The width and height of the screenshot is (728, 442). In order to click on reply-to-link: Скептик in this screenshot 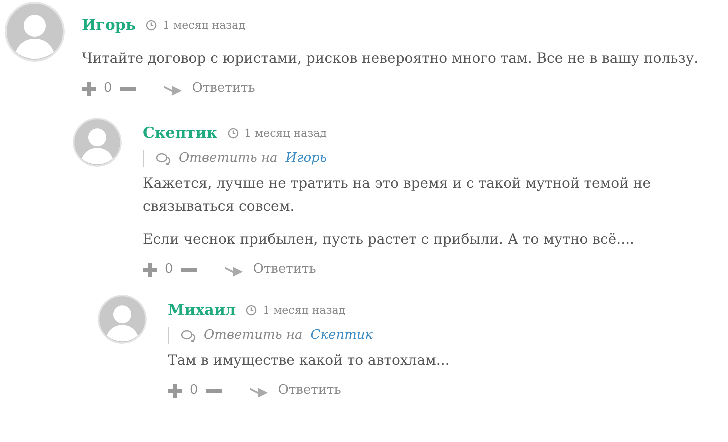, I will do `click(342, 335)`.